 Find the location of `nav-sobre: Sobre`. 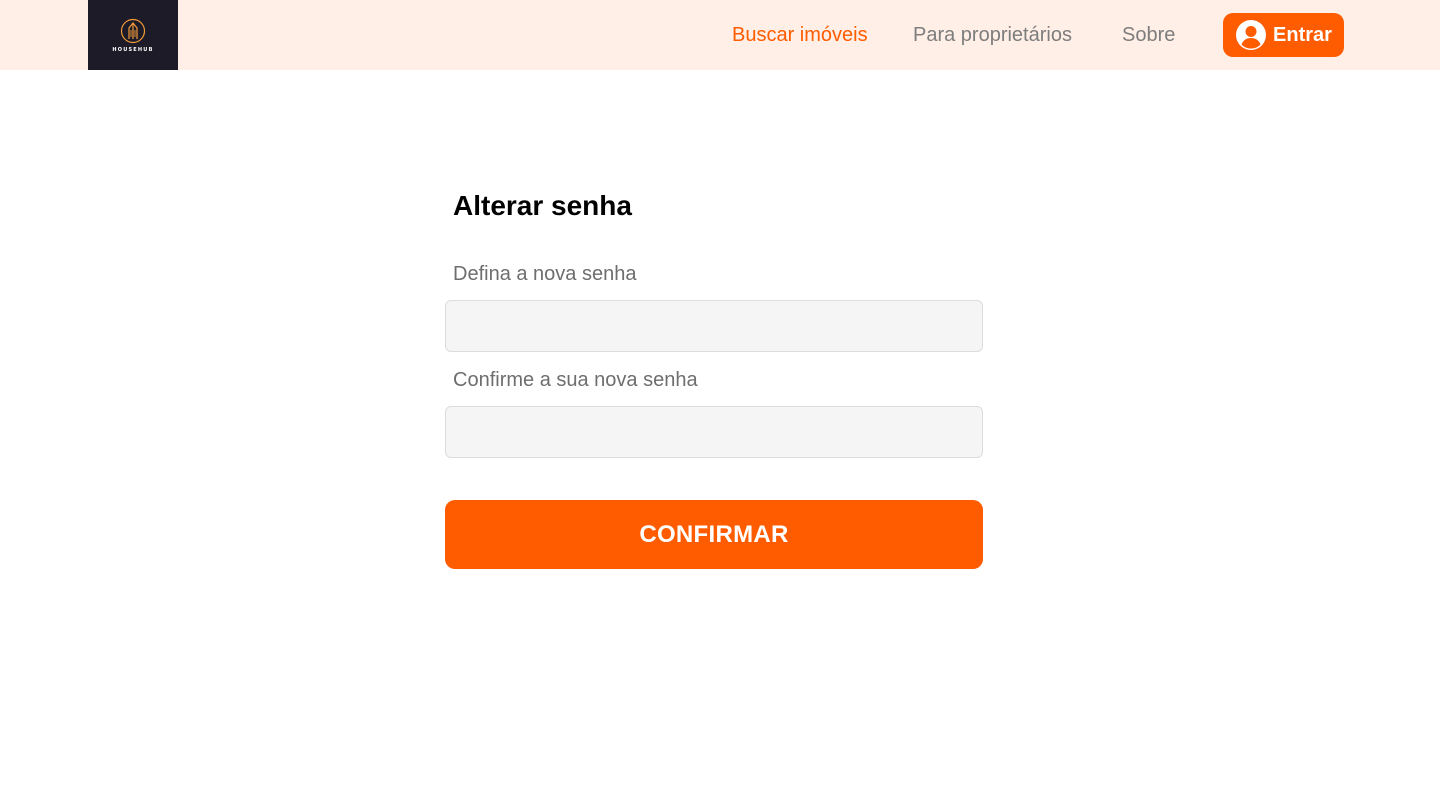

nav-sobre: Sobre is located at coordinates (1148, 35).